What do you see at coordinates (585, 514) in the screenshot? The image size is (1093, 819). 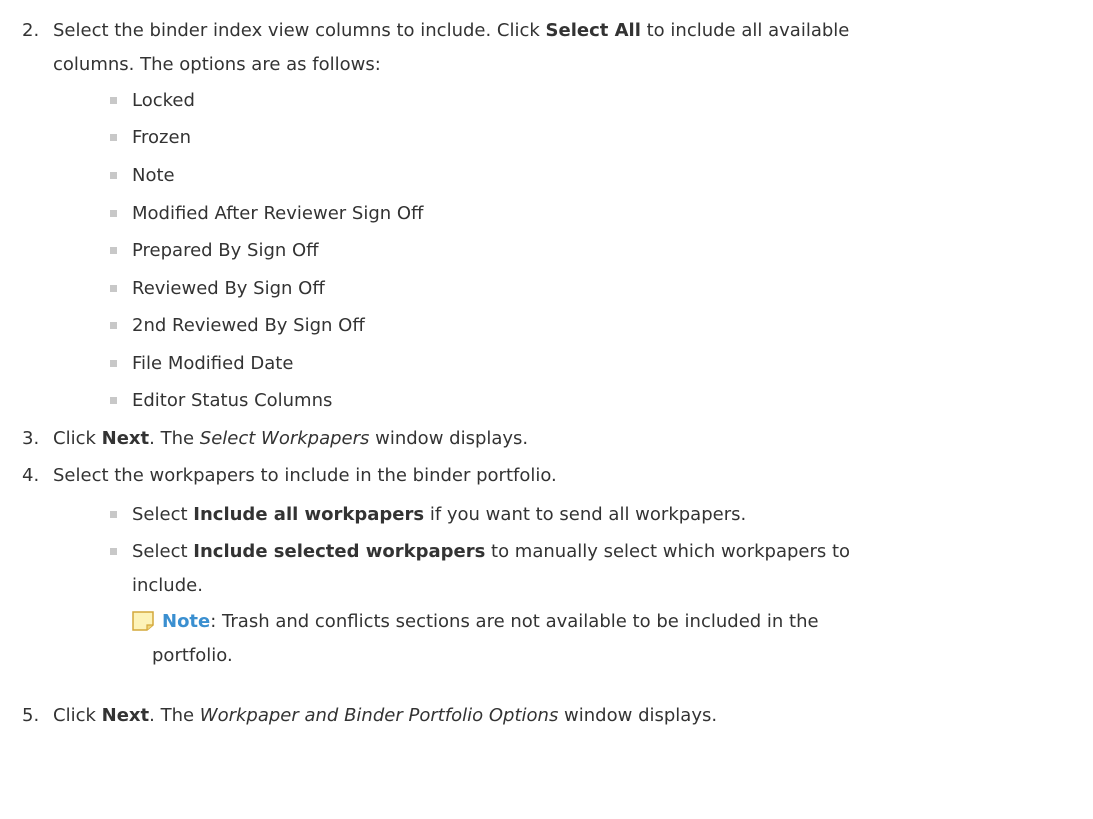 I see `sub-1-post: if you want to send all workpapers.` at bounding box center [585, 514].